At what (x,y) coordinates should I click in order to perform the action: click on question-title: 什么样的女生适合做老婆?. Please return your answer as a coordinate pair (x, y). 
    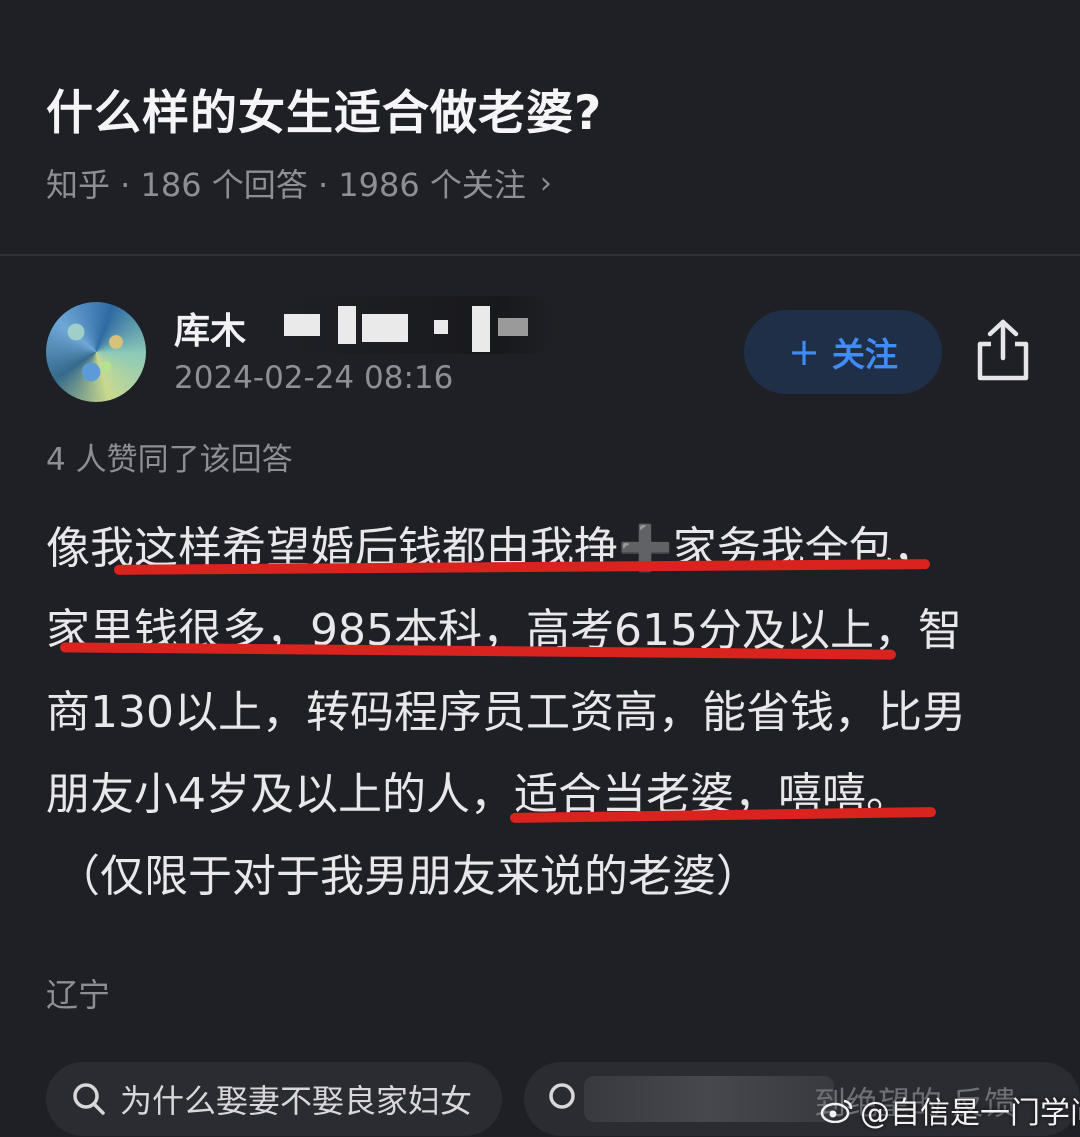
    Looking at the image, I should click on (324, 108).